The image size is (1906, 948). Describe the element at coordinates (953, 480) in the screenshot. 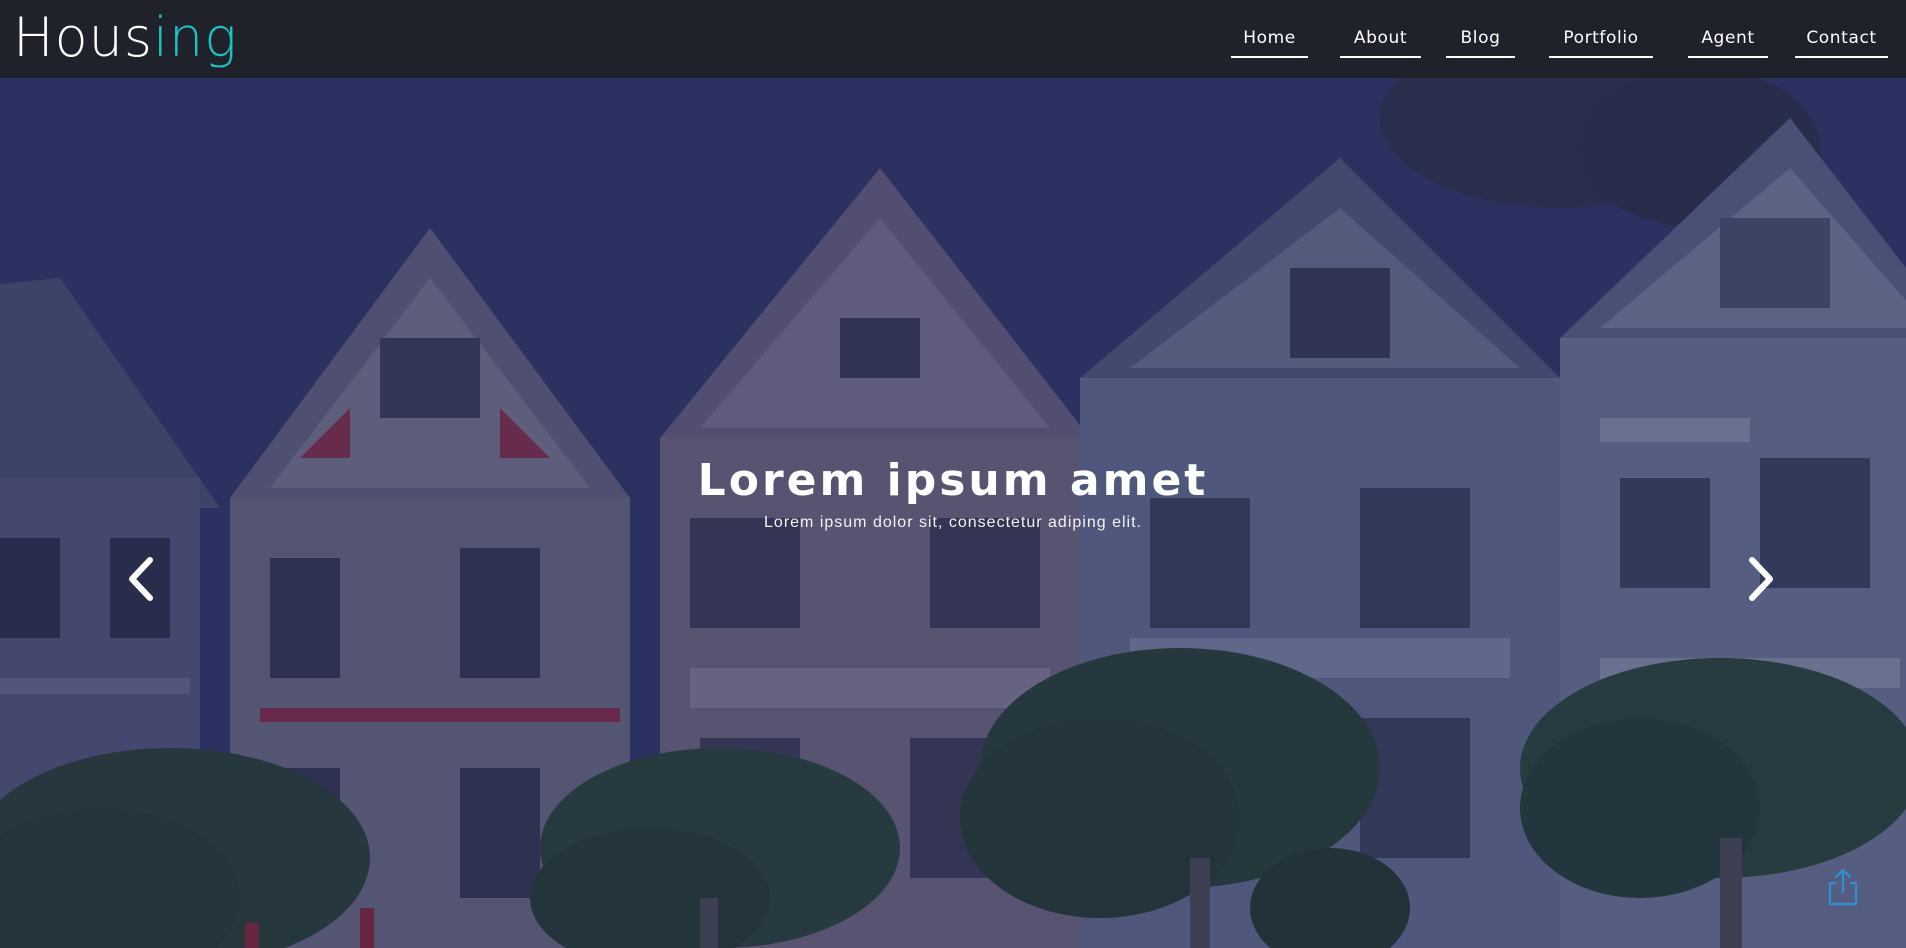

I see `hero-title: Lorem ipsum amet` at that location.